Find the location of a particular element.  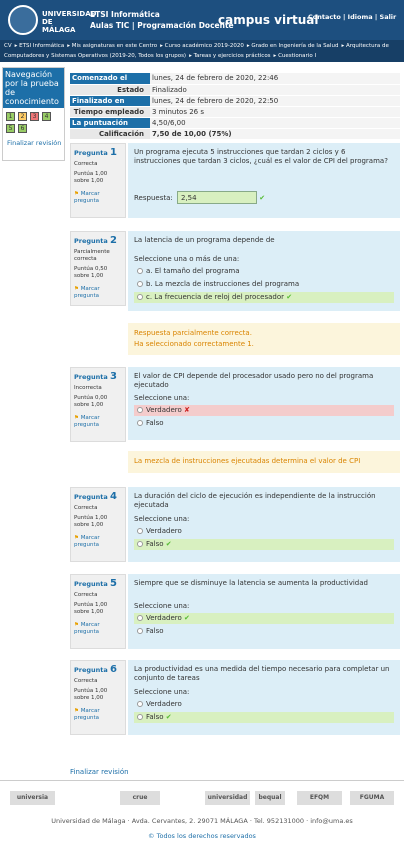

answer-option-selected: Verdadero ✘ is located at coordinates (264, 410).